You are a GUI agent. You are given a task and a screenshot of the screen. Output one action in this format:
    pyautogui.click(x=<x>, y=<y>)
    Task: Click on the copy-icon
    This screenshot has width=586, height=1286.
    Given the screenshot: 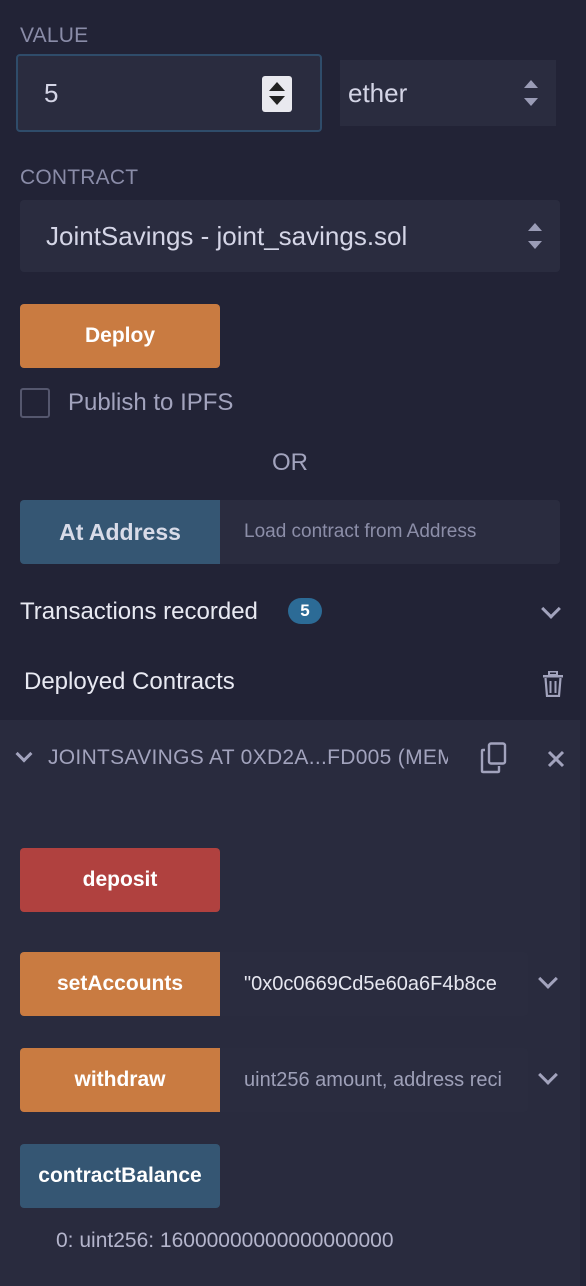 What is the action you would take?
    pyautogui.click(x=494, y=758)
    